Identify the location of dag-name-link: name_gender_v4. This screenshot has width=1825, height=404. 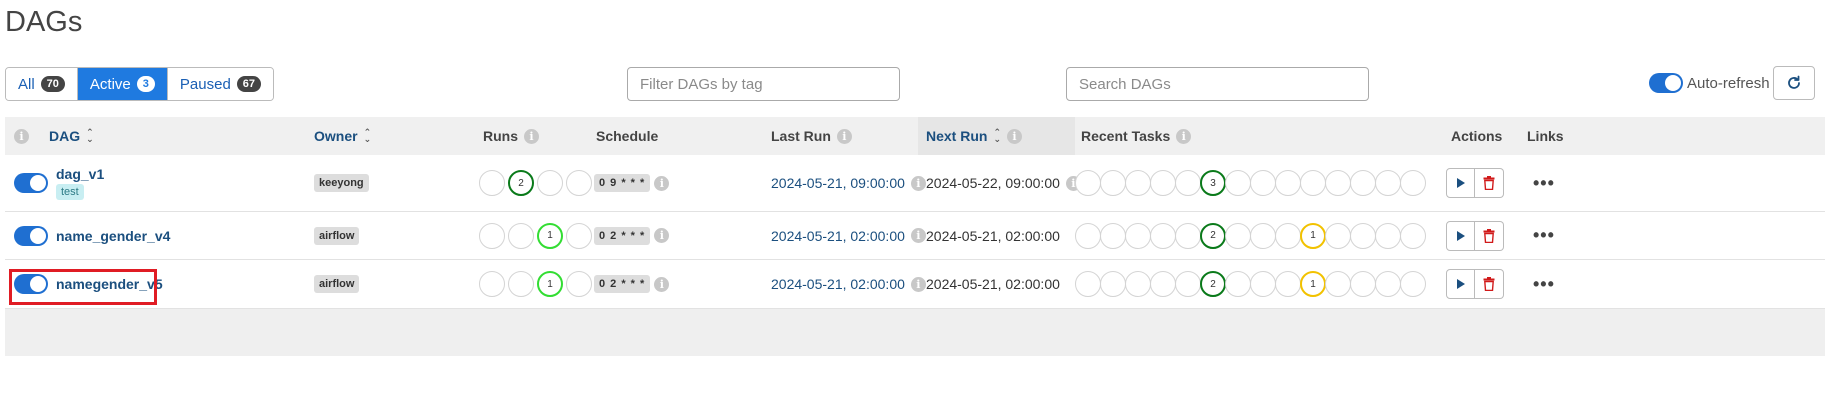
(113, 236).